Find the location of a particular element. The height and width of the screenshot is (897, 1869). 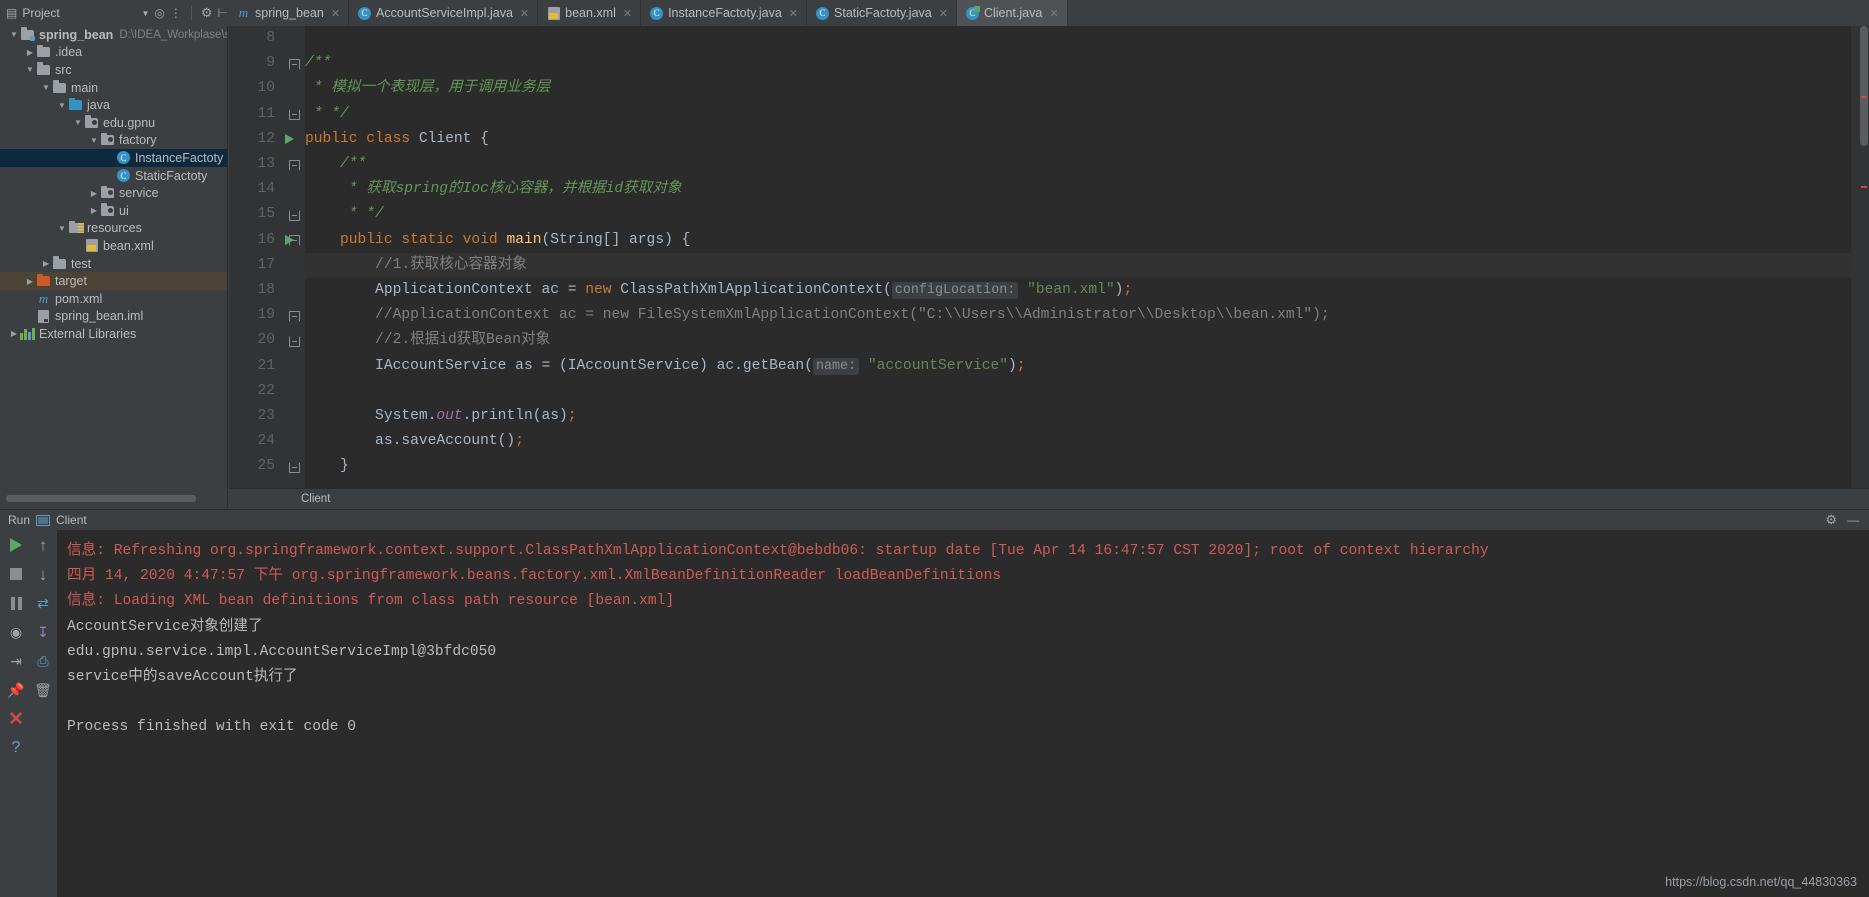

code-line: * 获取spring的Ioc核心容器，并根据id获取对象 is located at coordinates (1087, 189).